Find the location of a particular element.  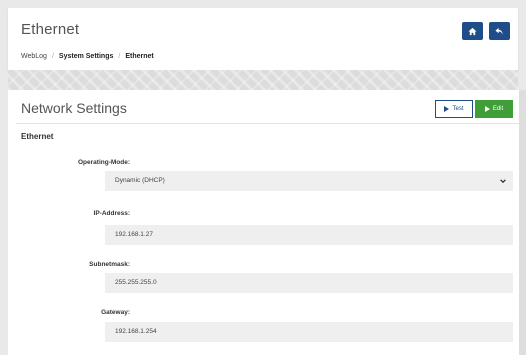

home-icon is located at coordinates (472, 31).